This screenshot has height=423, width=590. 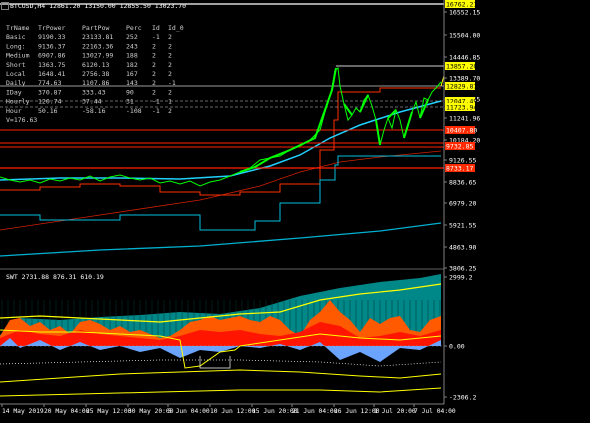 I want to click on info-table-header: PartPow, so click(x=95, y=28).